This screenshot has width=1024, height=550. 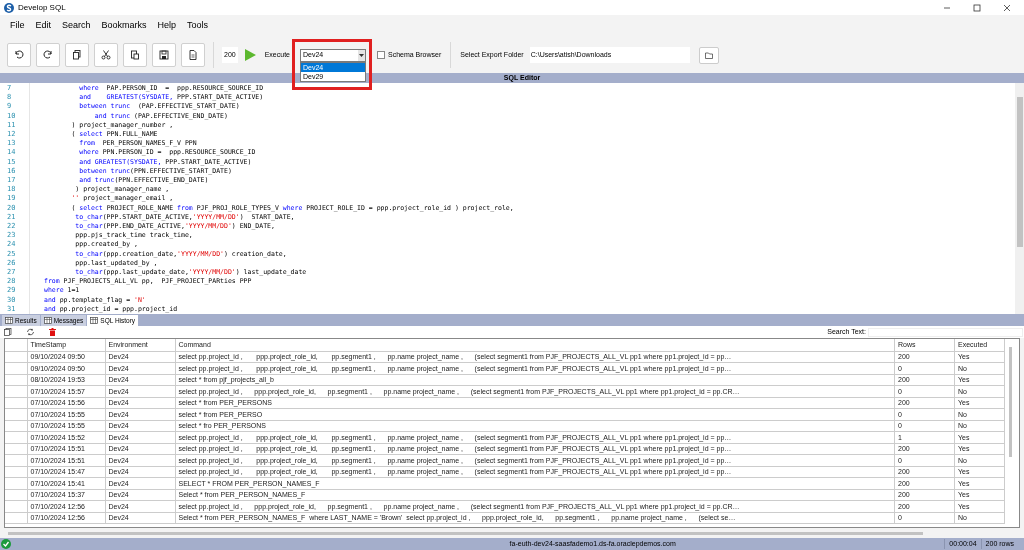 I want to click on check-icon, so click(x=6, y=544).